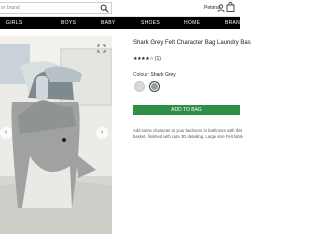 The height and width of the screenshot is (240, 320). Describe the element at coordinates (186, 110) in the screenshot. I see `add-to-bag-button: ADD TO BAG` at that location.